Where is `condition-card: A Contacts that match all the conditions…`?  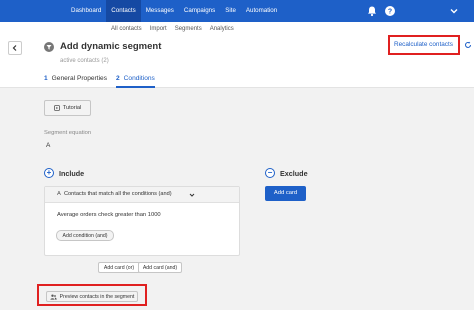 condition-card: A Contacts that match all the conditions… is located at coordinates (142, 221).